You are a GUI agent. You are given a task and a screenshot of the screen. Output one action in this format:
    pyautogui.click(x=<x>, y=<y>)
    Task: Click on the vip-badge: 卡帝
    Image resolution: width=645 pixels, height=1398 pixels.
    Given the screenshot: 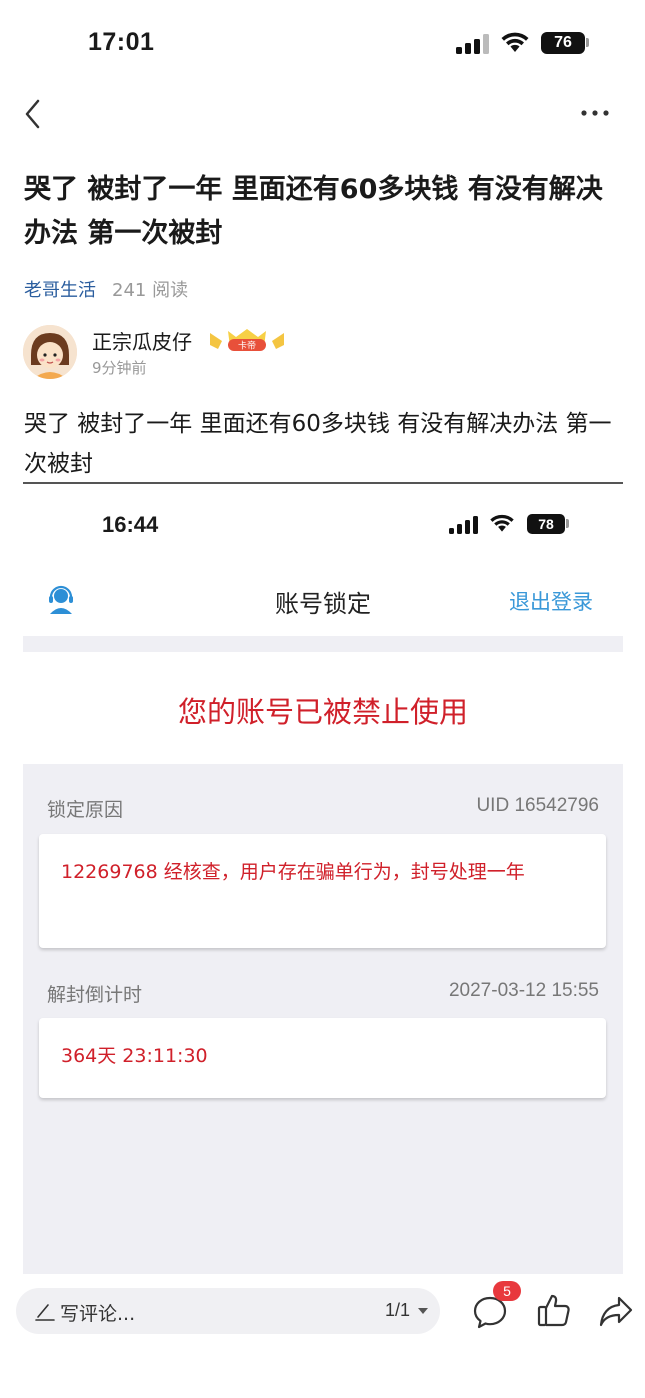 What is the action you would take?
    pyautogui.click(x=247, y=340)
    